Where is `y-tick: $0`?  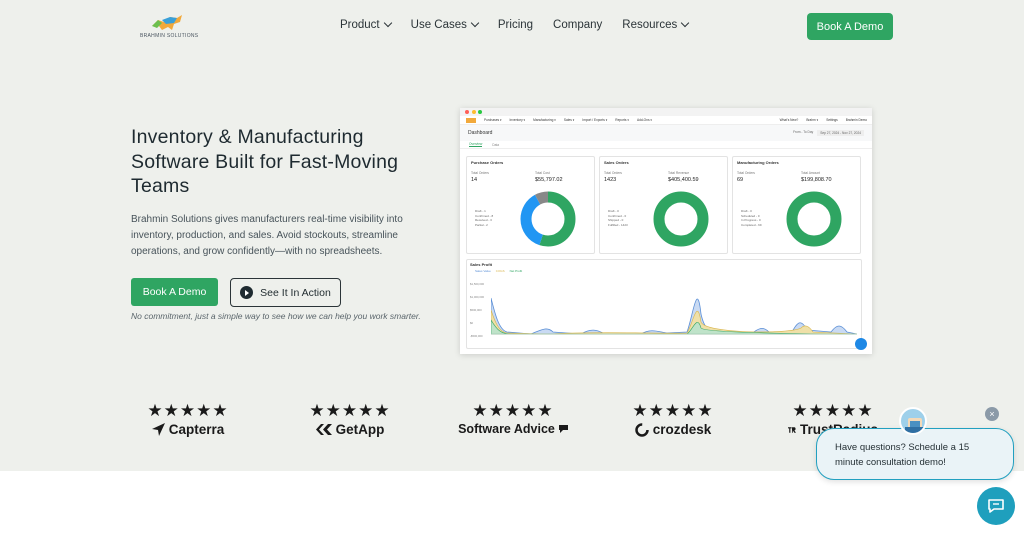 y-tick: $0 is located at coordinates (472, 323).